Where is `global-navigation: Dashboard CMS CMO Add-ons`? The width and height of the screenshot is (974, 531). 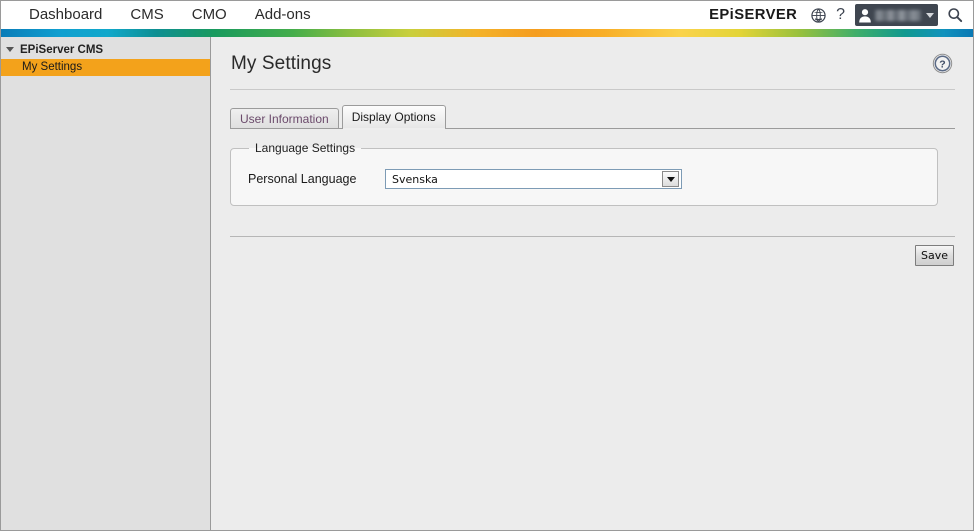
global-navigation: Dashboard CMS CMO Add-ons is located at coordinates (163, 15).